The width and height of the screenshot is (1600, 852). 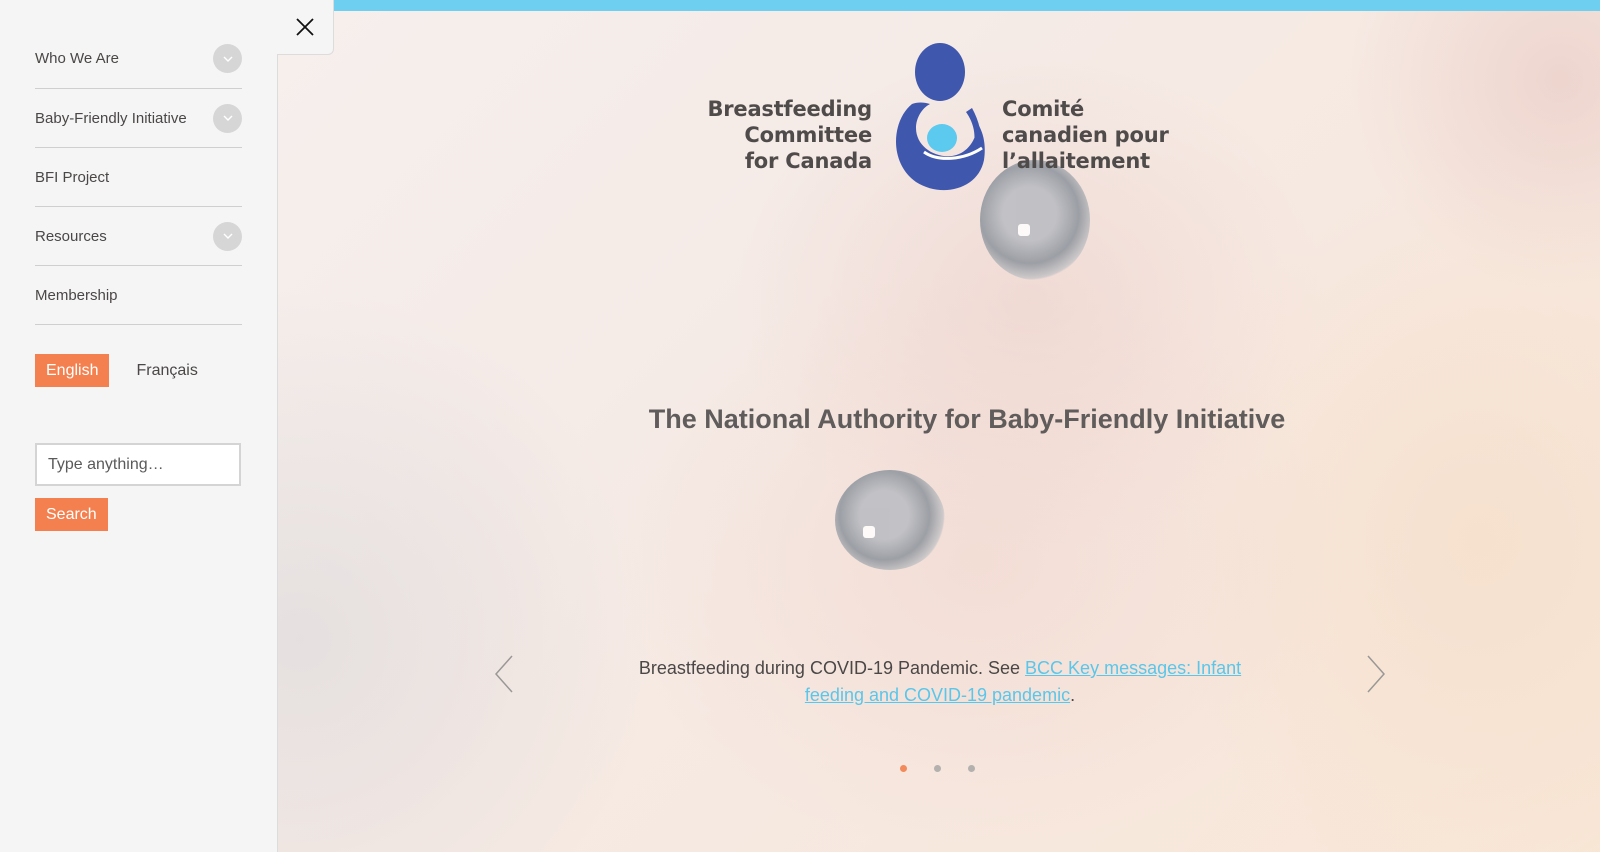 What do you see at coordinates (166, 371) in the screenshot?
I see `language-french-link: Français` at bounding box center [166, 371].